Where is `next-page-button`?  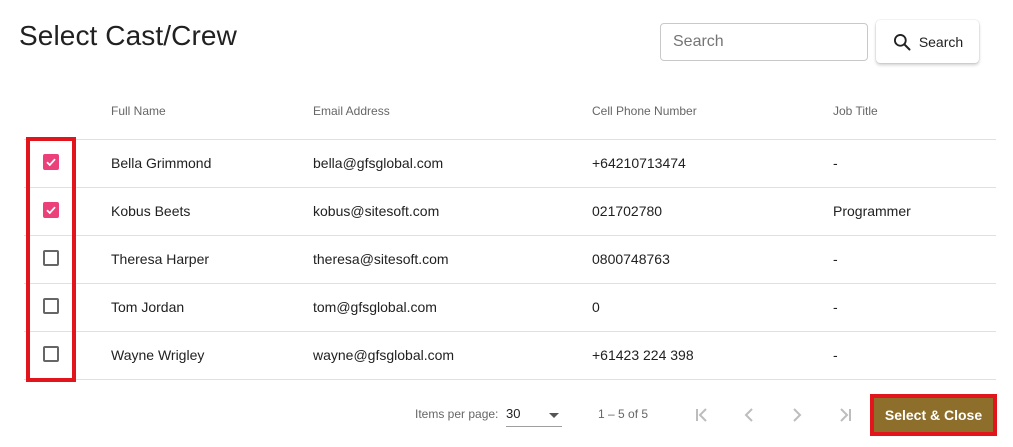
next-page-button is located at coordinates (797, 415).